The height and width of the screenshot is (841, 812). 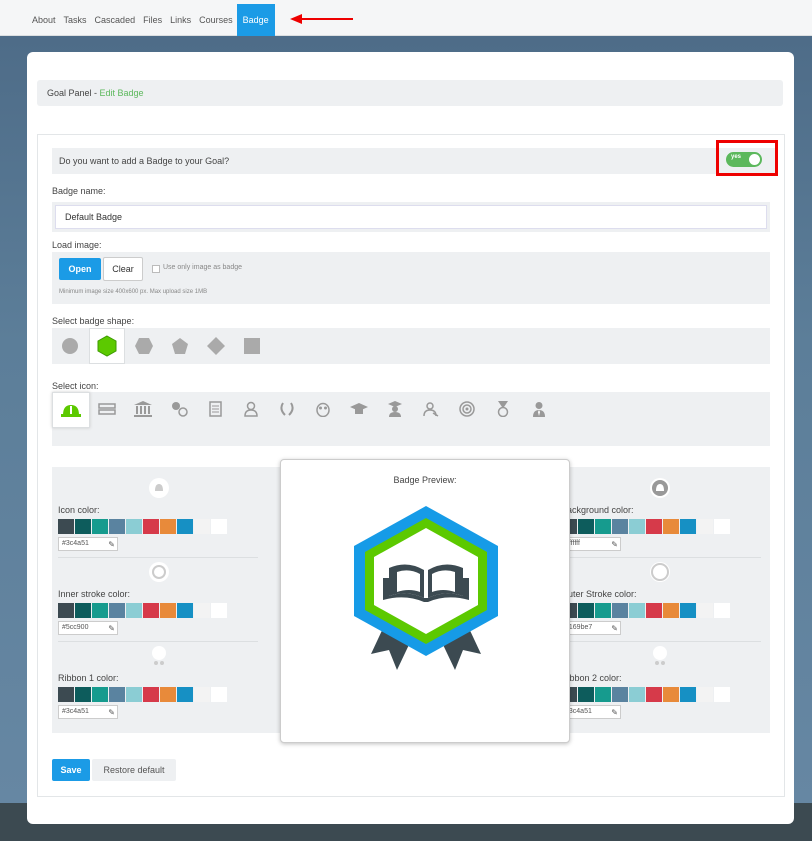 I want to click on shape-hexagon-flat-option, so click(x=144, y=346).